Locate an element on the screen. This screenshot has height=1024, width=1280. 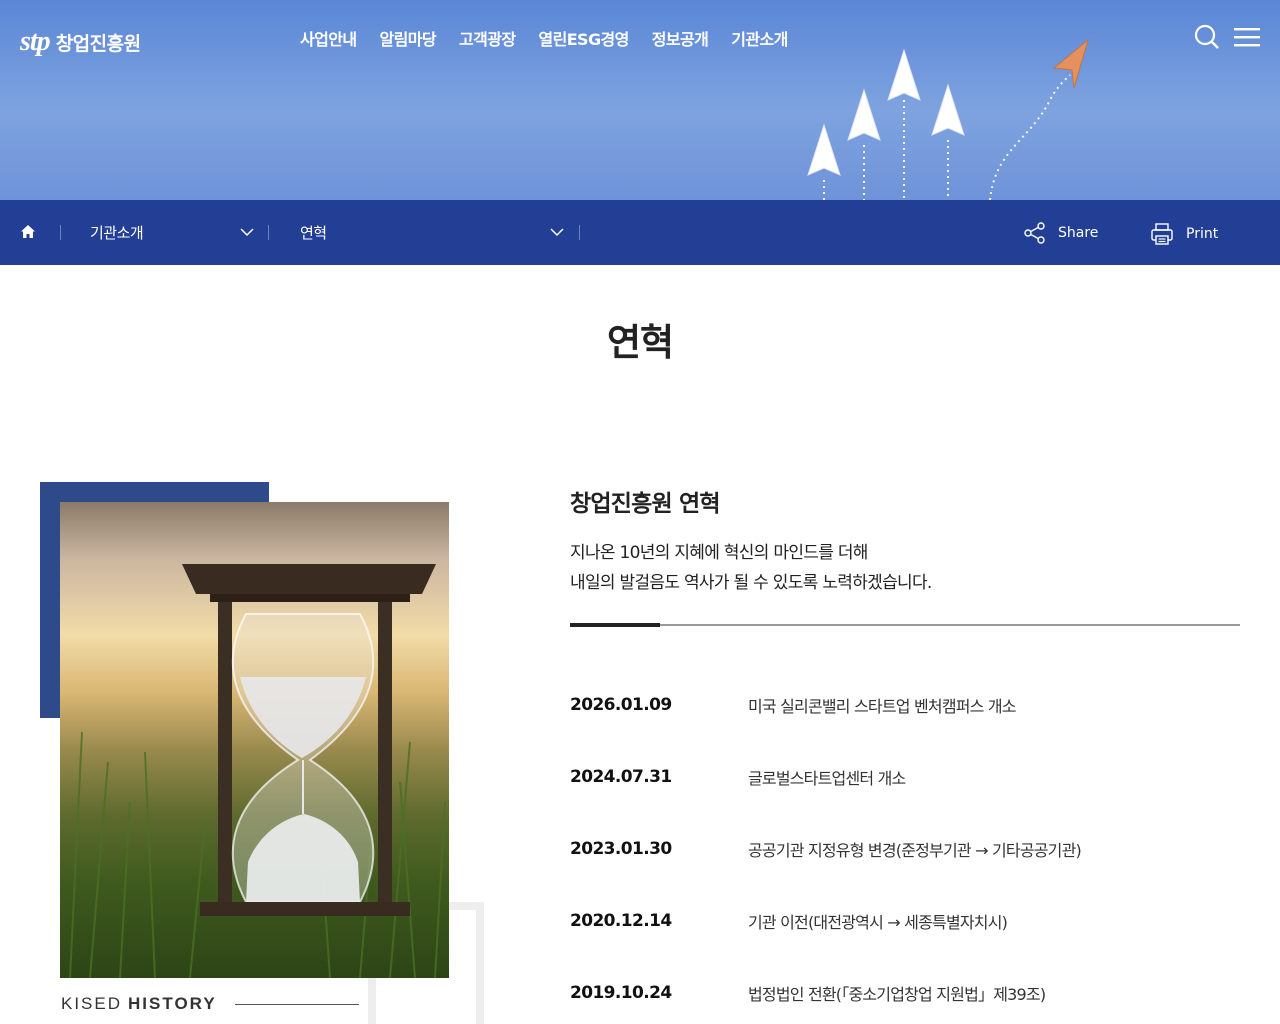
page-title: 연혁 is located at coordinates (640, 342).